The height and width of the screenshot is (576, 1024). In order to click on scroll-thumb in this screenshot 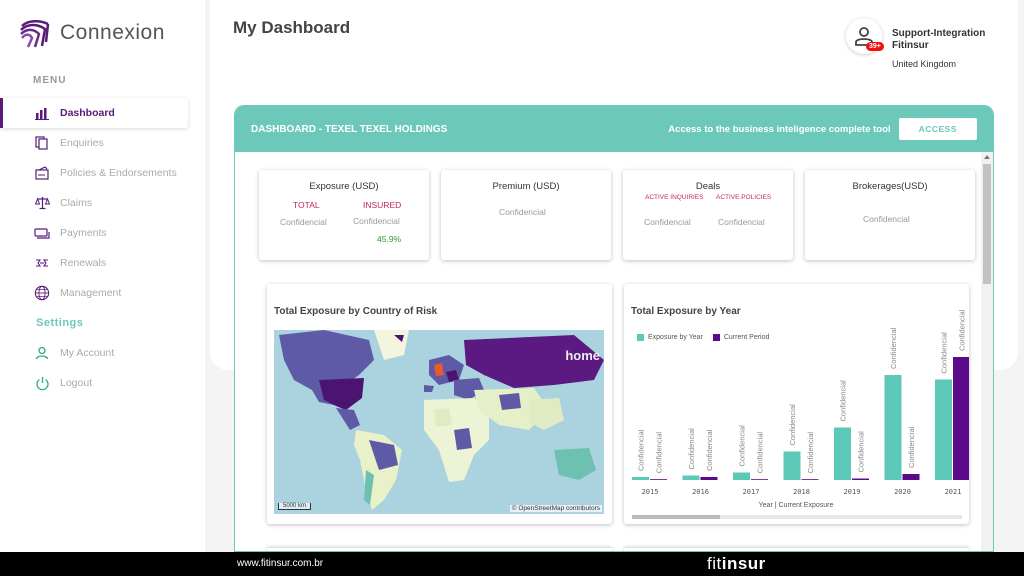, I will do `click(987, 224)`.